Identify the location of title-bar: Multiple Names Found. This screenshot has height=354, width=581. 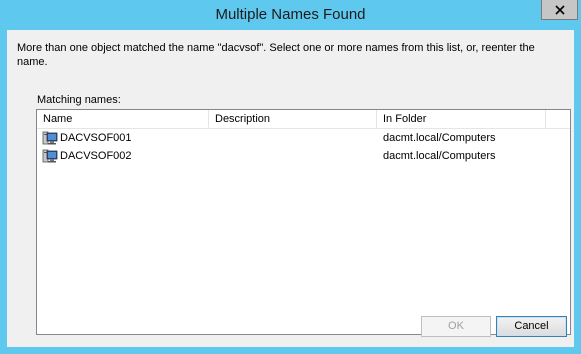
(290, 15).